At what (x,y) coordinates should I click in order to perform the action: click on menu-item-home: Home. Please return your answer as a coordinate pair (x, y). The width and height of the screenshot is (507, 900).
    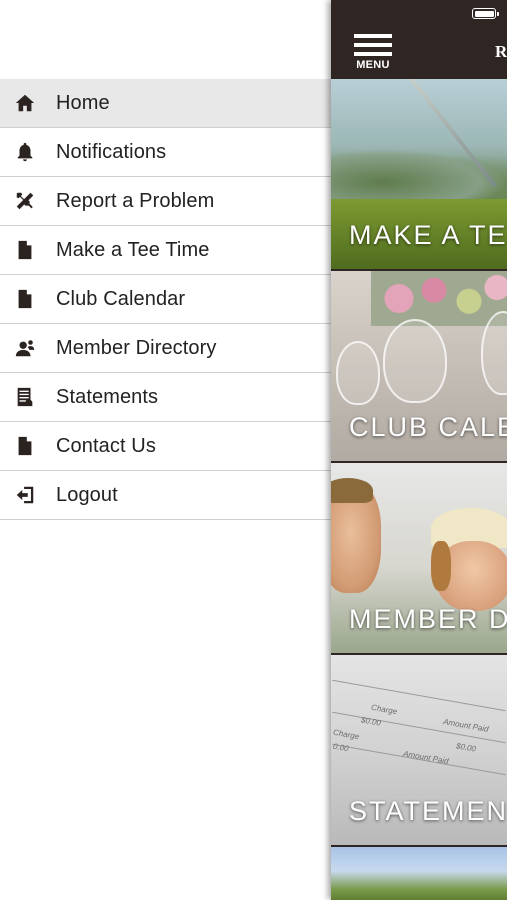
    Looking at the image, I should click on (165, 103).